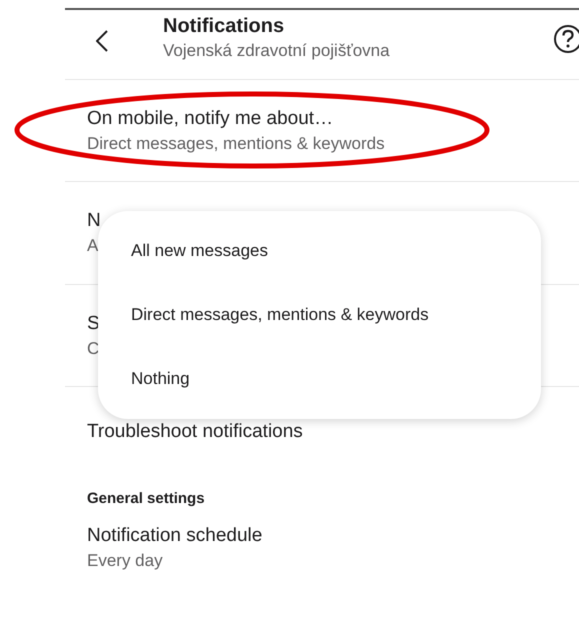 The image size is (579, 626). I want to click on setting-title: Notification schedule, so click(174, 536).